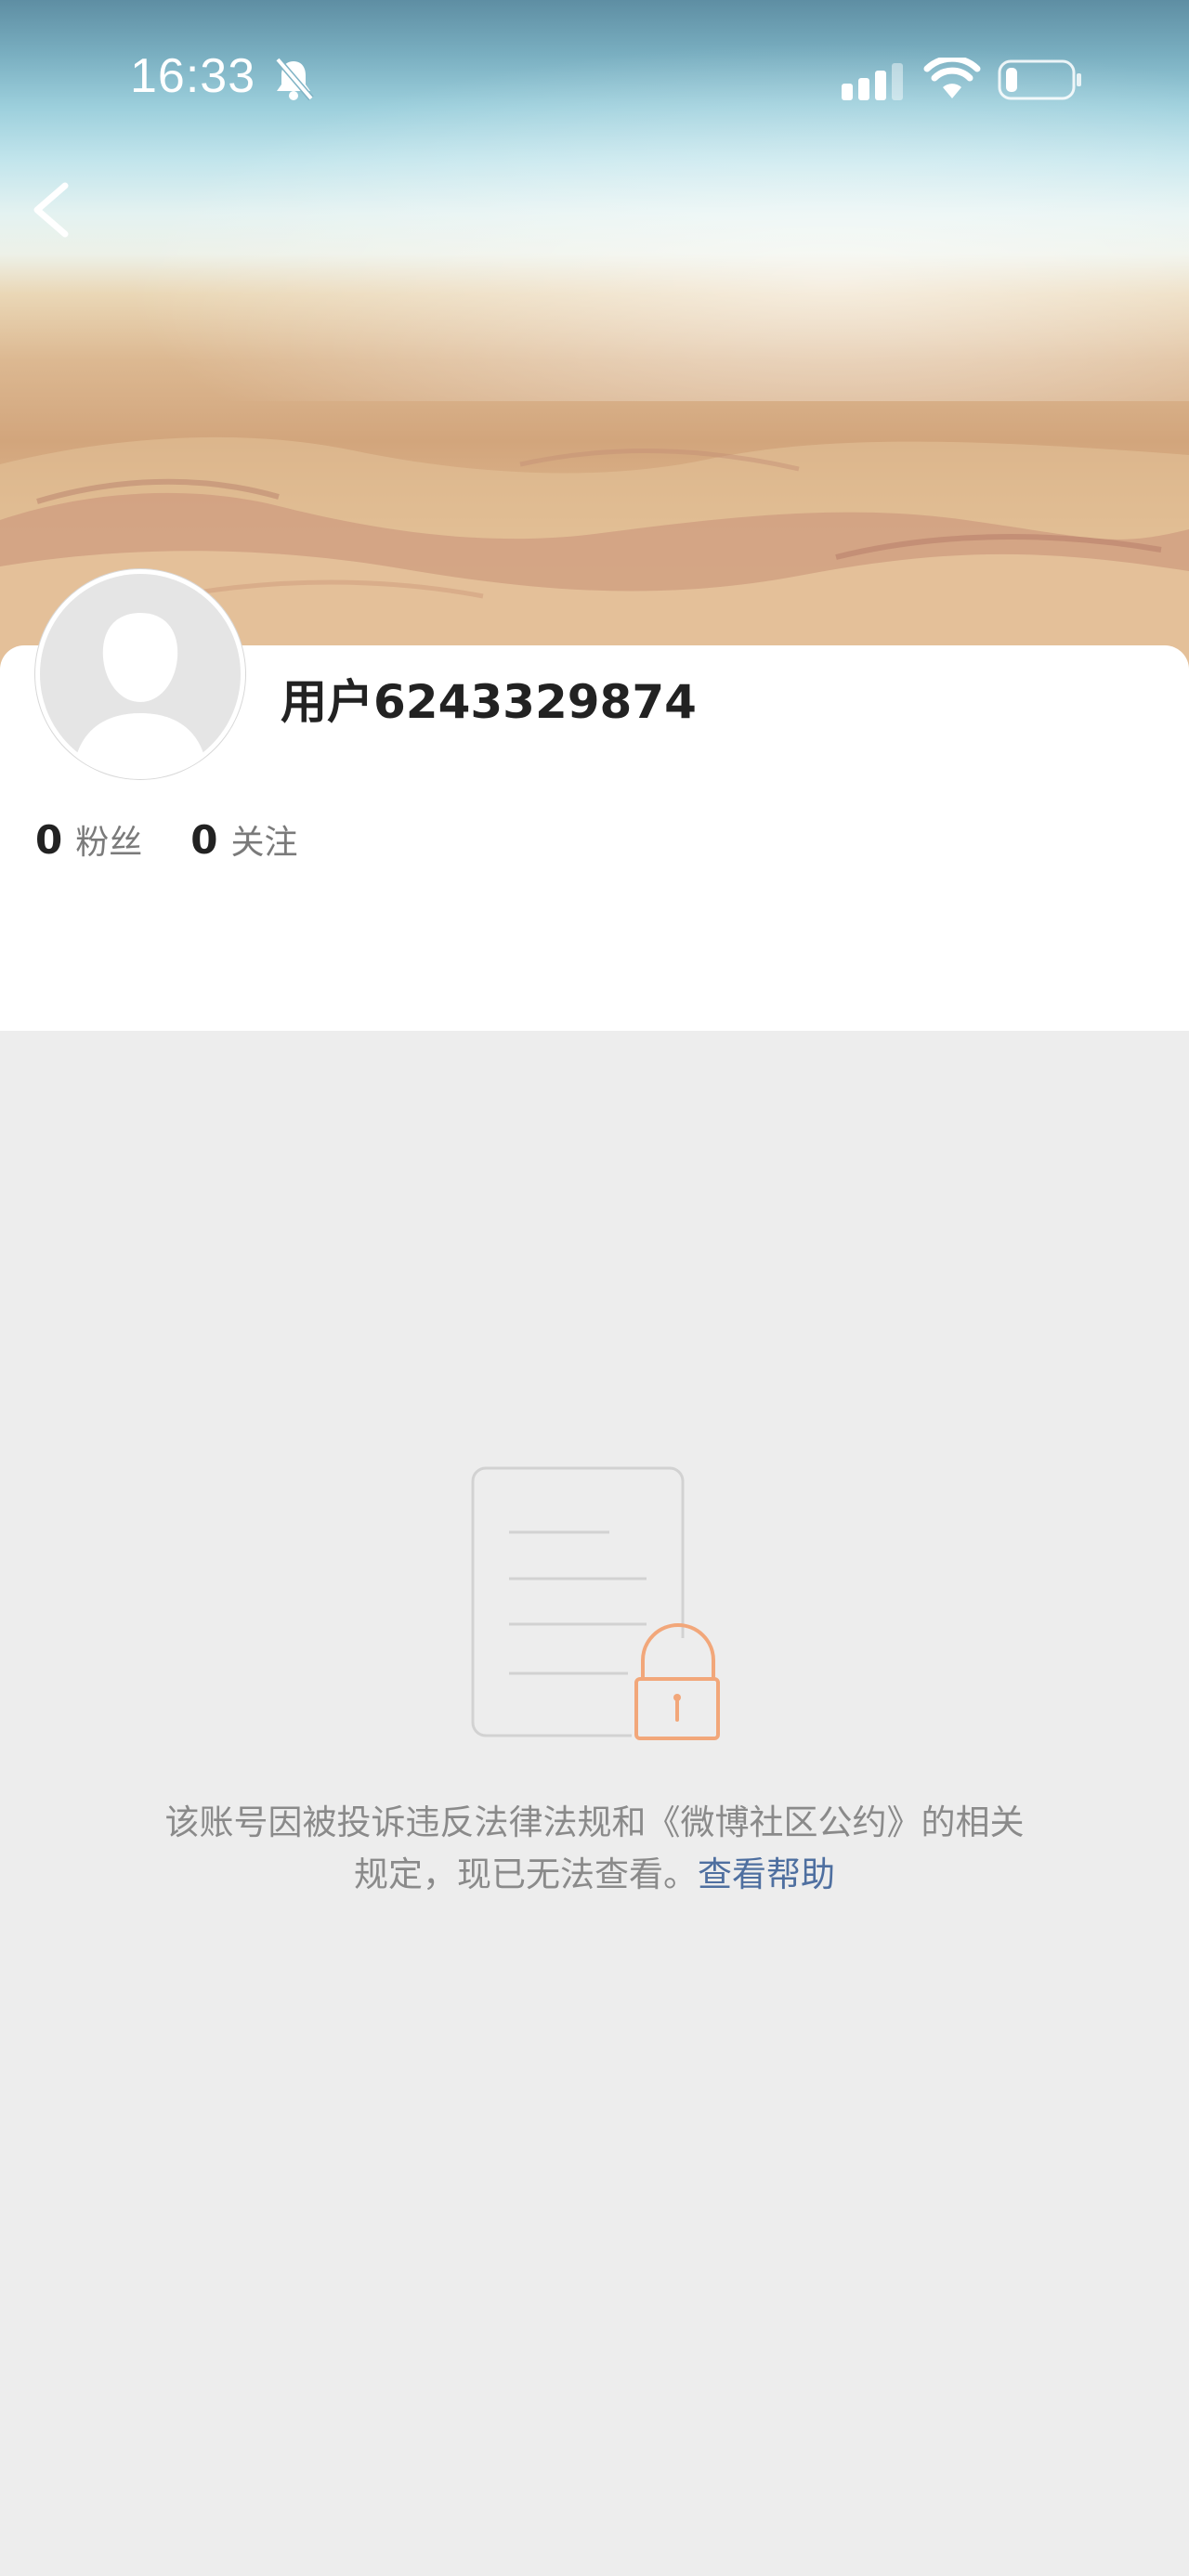  What do you see at coordinates (193, 76) in the screenshot?
I see `status-time: 16:33` at bounding box center [193, 76].